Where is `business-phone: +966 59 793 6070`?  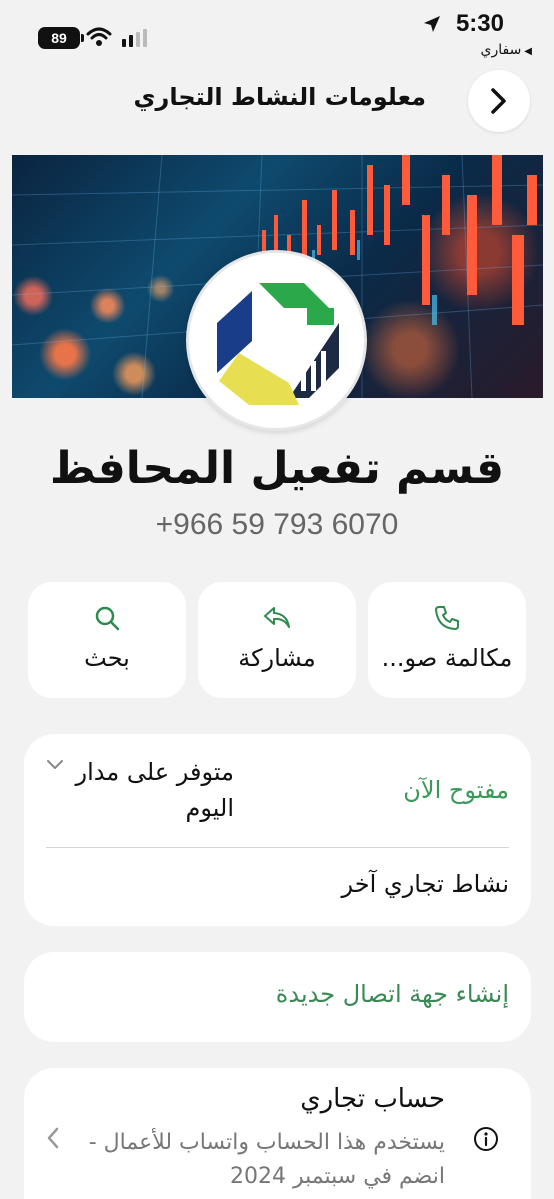 business-phone: +966 59 793 6070 is located at coordinates (277, 525).